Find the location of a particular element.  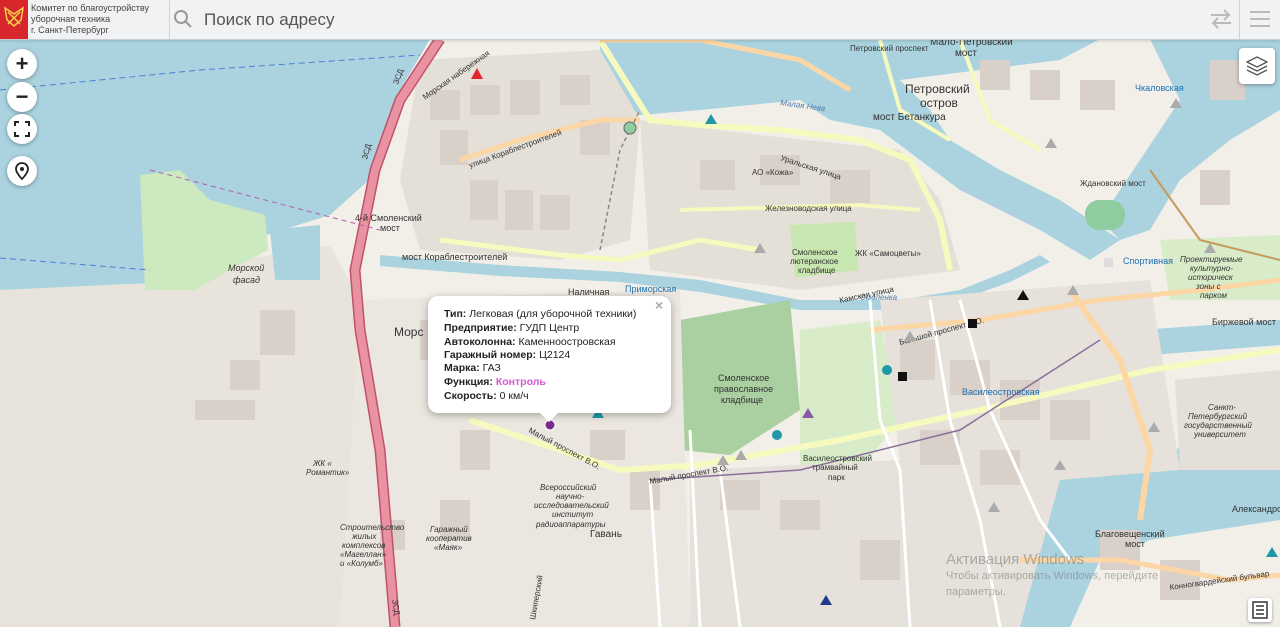

label-spbgu-3: государственный is located at coordinates (1218, 425).